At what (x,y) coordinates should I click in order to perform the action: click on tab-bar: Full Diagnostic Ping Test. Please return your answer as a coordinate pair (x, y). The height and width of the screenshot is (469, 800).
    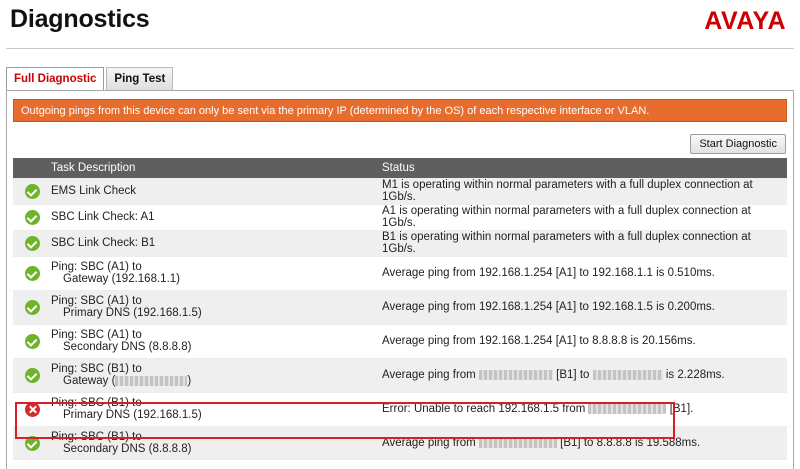
    Looking at the image, I should click on (90, 79).